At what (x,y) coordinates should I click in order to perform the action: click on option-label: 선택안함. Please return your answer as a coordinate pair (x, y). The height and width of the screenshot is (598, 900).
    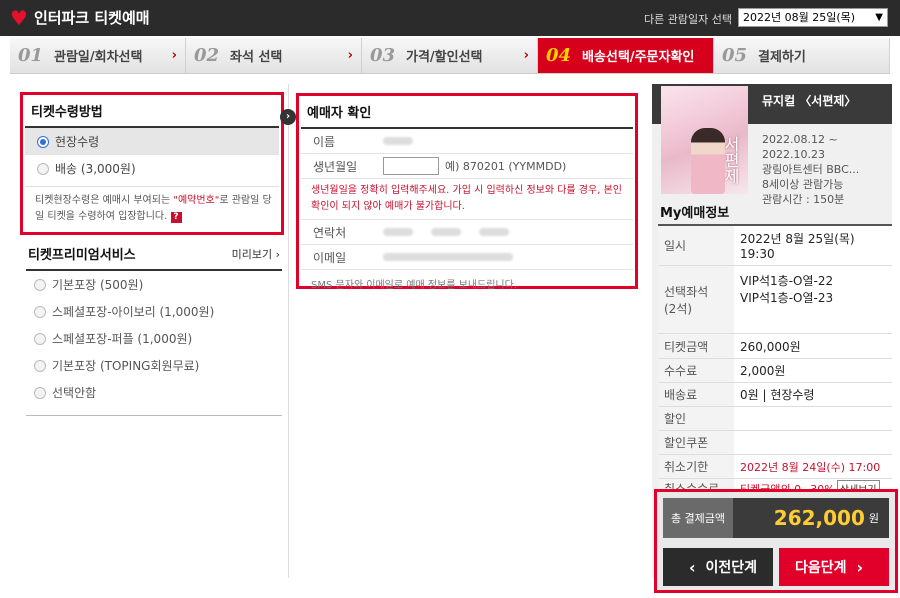
    Looking at the image, I should click on (74, 393).